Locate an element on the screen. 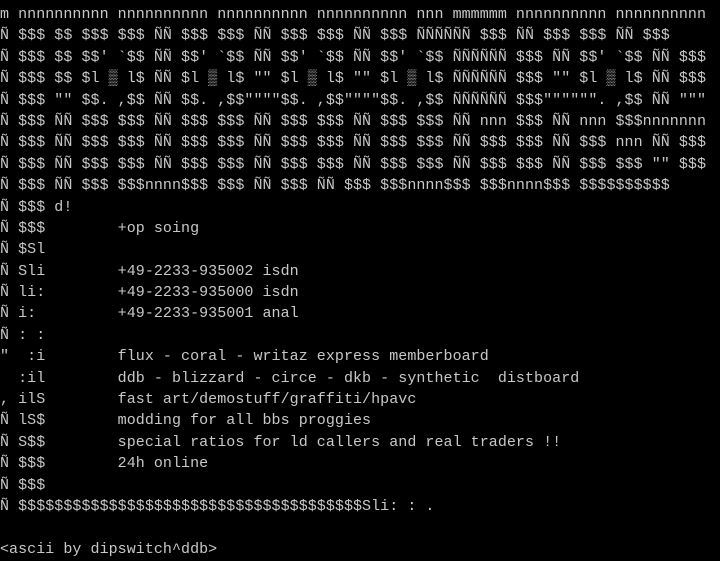  info-line: Ñ $$$ d! is located at coordinates (36, 207).